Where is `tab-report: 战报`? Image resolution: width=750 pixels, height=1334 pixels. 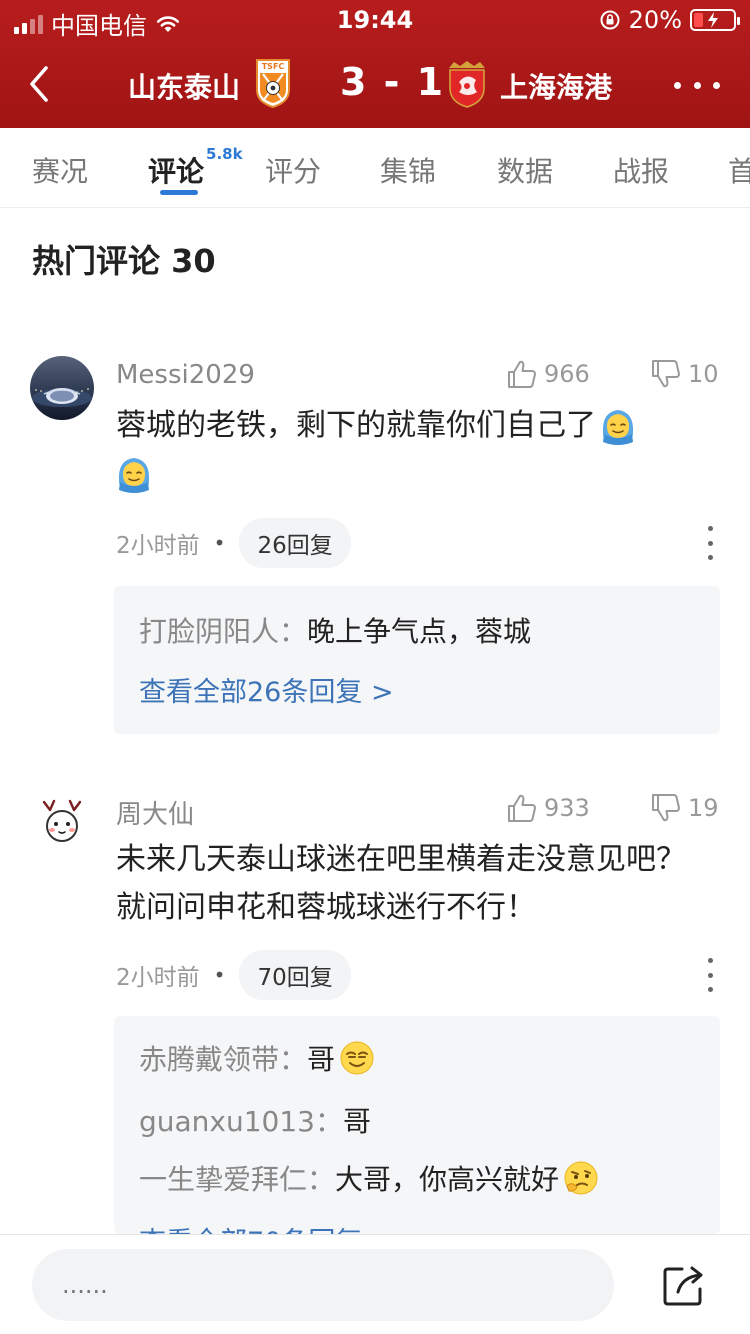 tab-report: 战报 is located at coordinates (641, 170).